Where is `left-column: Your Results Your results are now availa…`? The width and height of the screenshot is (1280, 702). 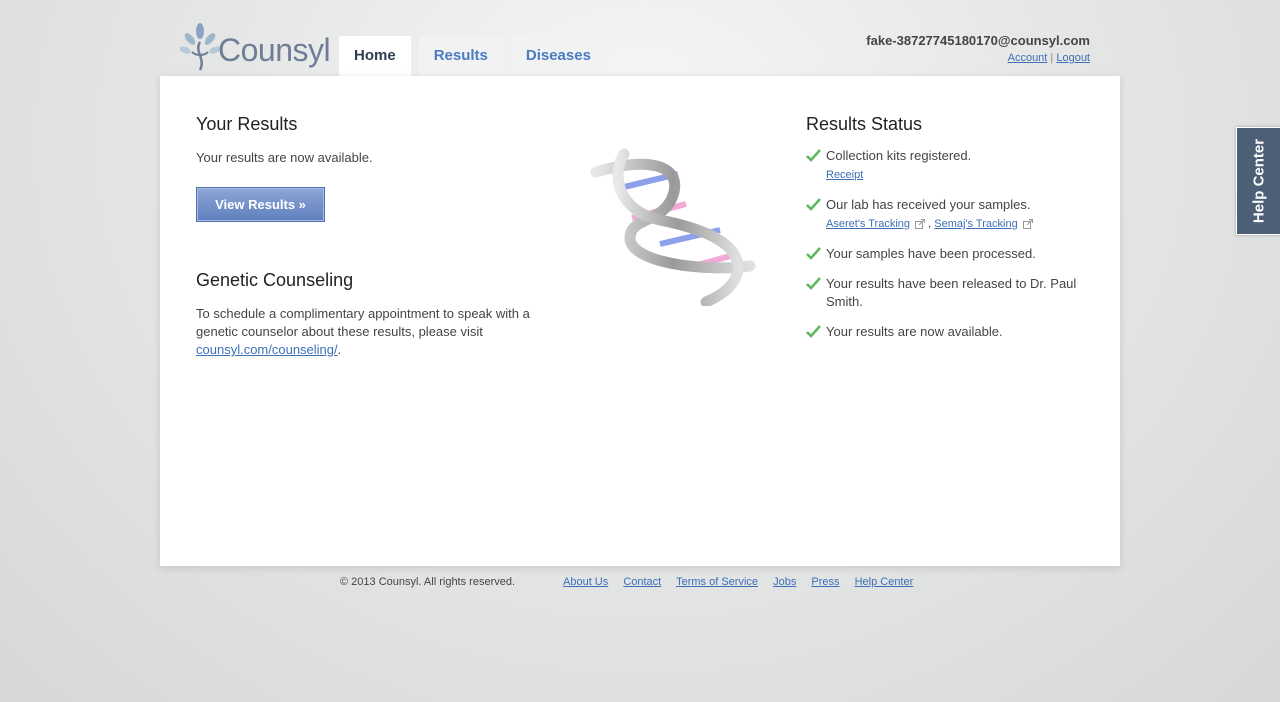
left-column: Your Results Your results are now availa… is located at coordinates (376, 236).